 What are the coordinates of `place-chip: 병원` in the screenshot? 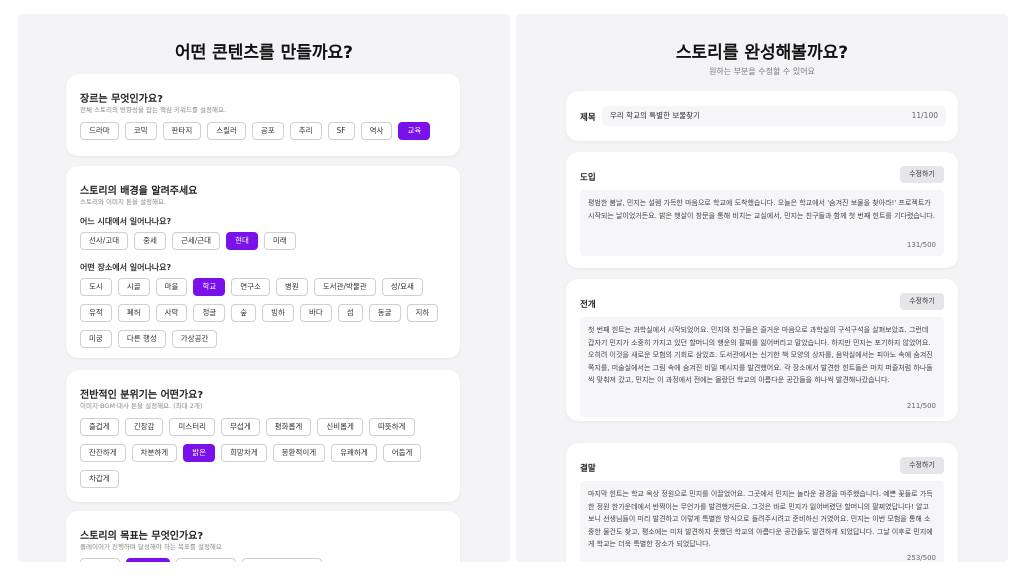 It's located at (291, 287).